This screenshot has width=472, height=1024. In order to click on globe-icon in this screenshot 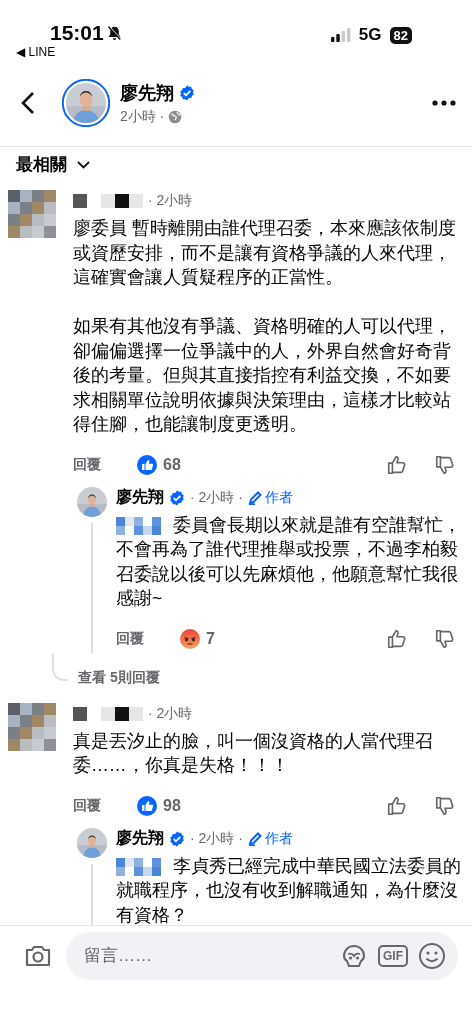, I will do `click(175, 116)`.